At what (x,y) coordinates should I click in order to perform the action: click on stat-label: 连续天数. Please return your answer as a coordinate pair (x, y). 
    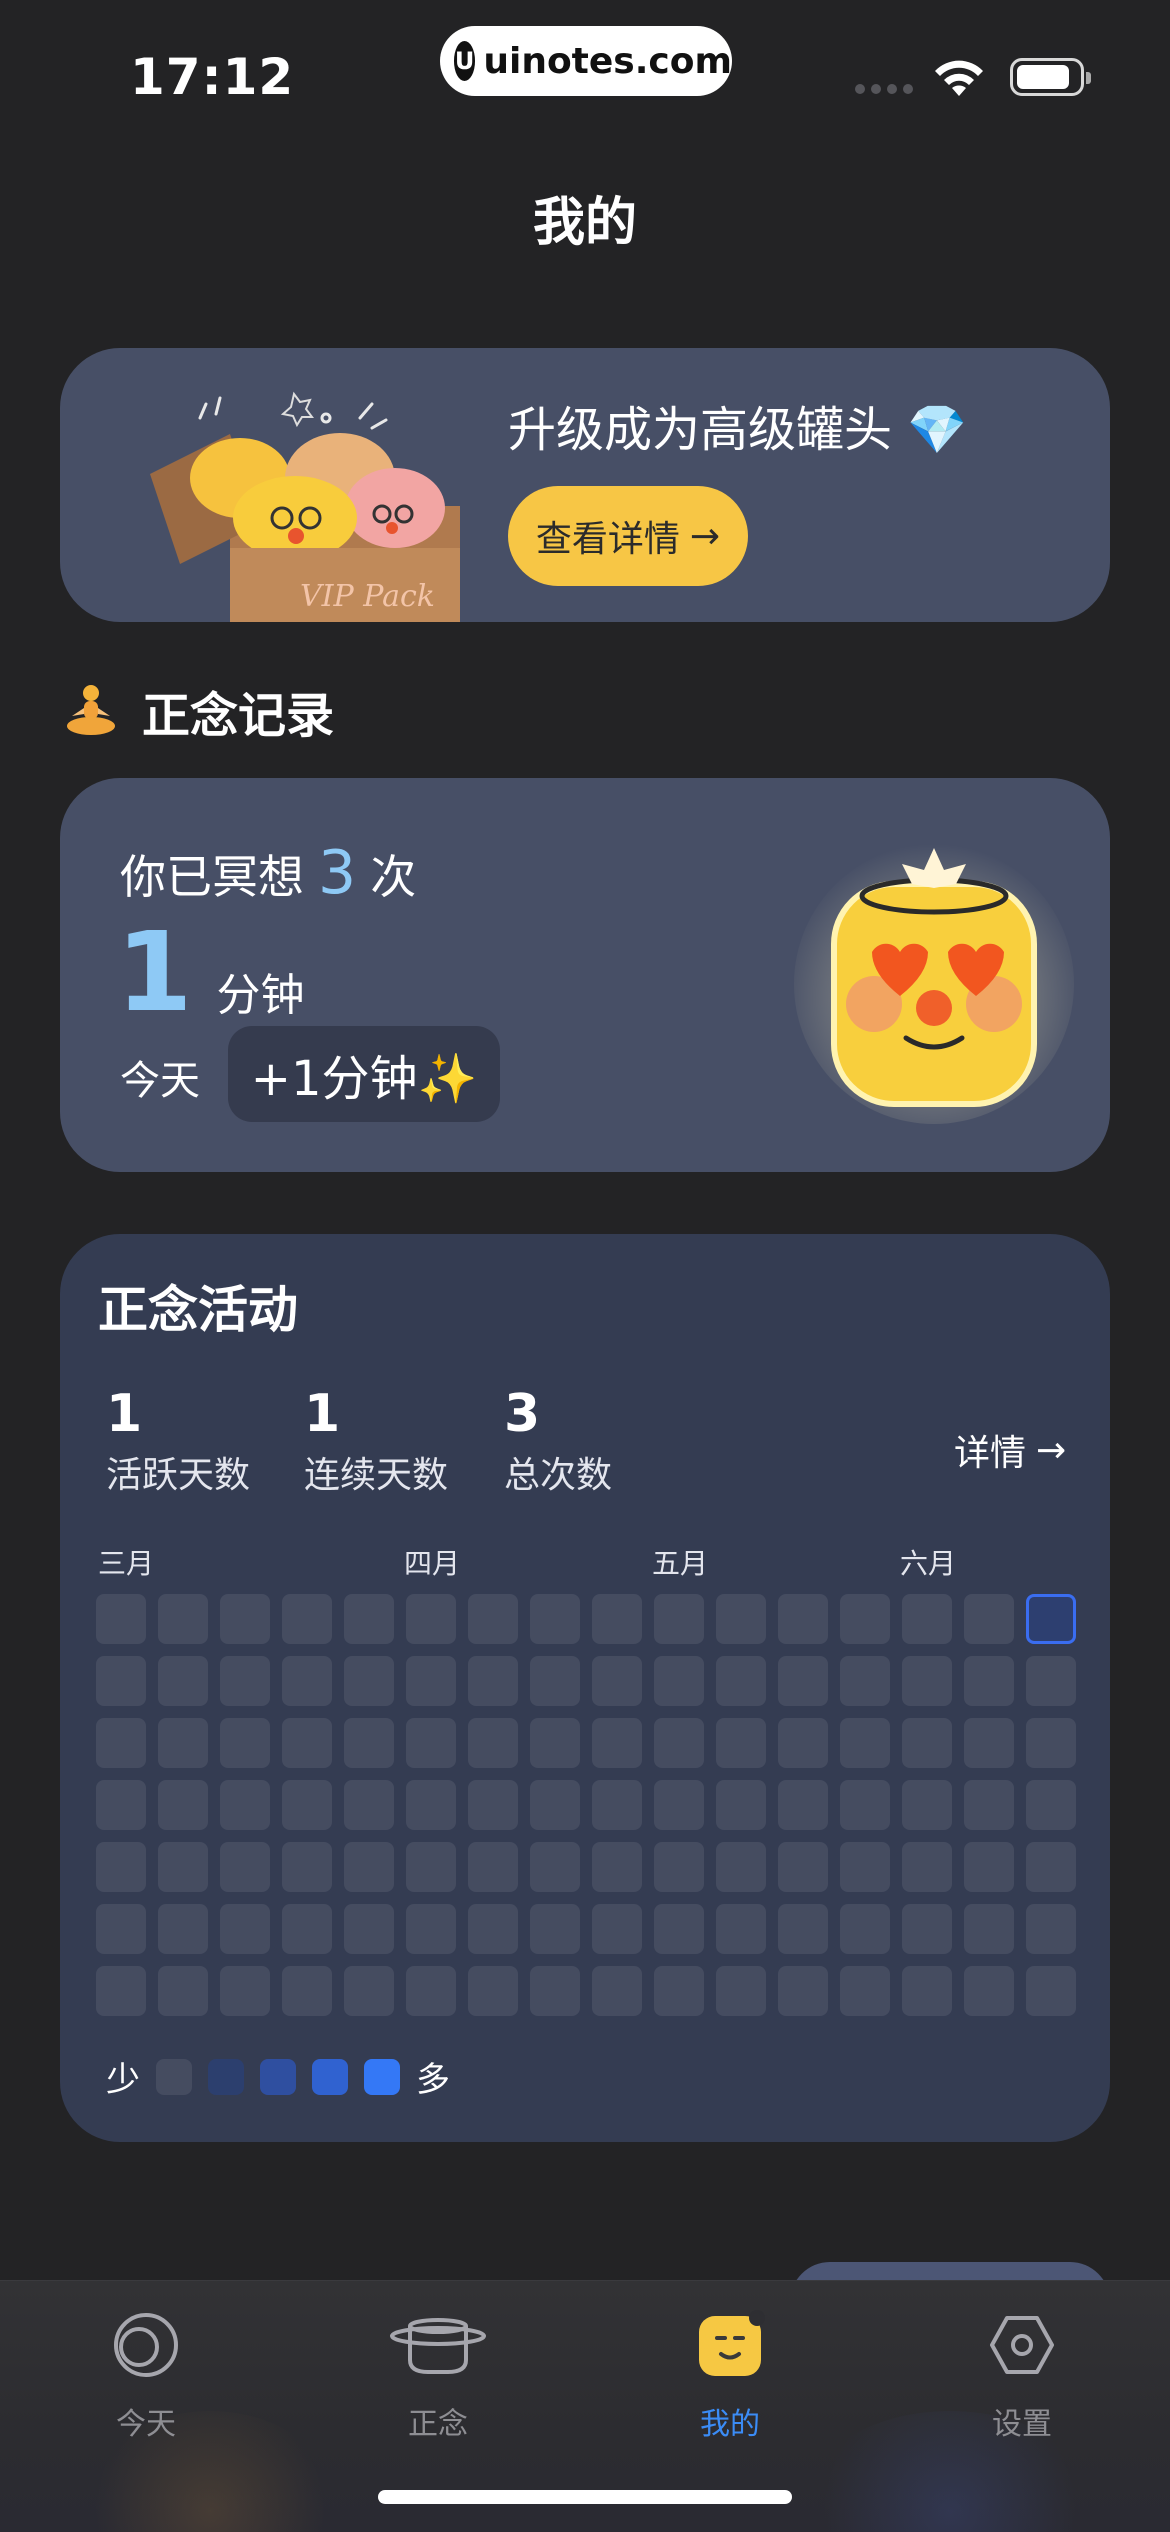
    Looking at the image, I should click on (376, 1475).